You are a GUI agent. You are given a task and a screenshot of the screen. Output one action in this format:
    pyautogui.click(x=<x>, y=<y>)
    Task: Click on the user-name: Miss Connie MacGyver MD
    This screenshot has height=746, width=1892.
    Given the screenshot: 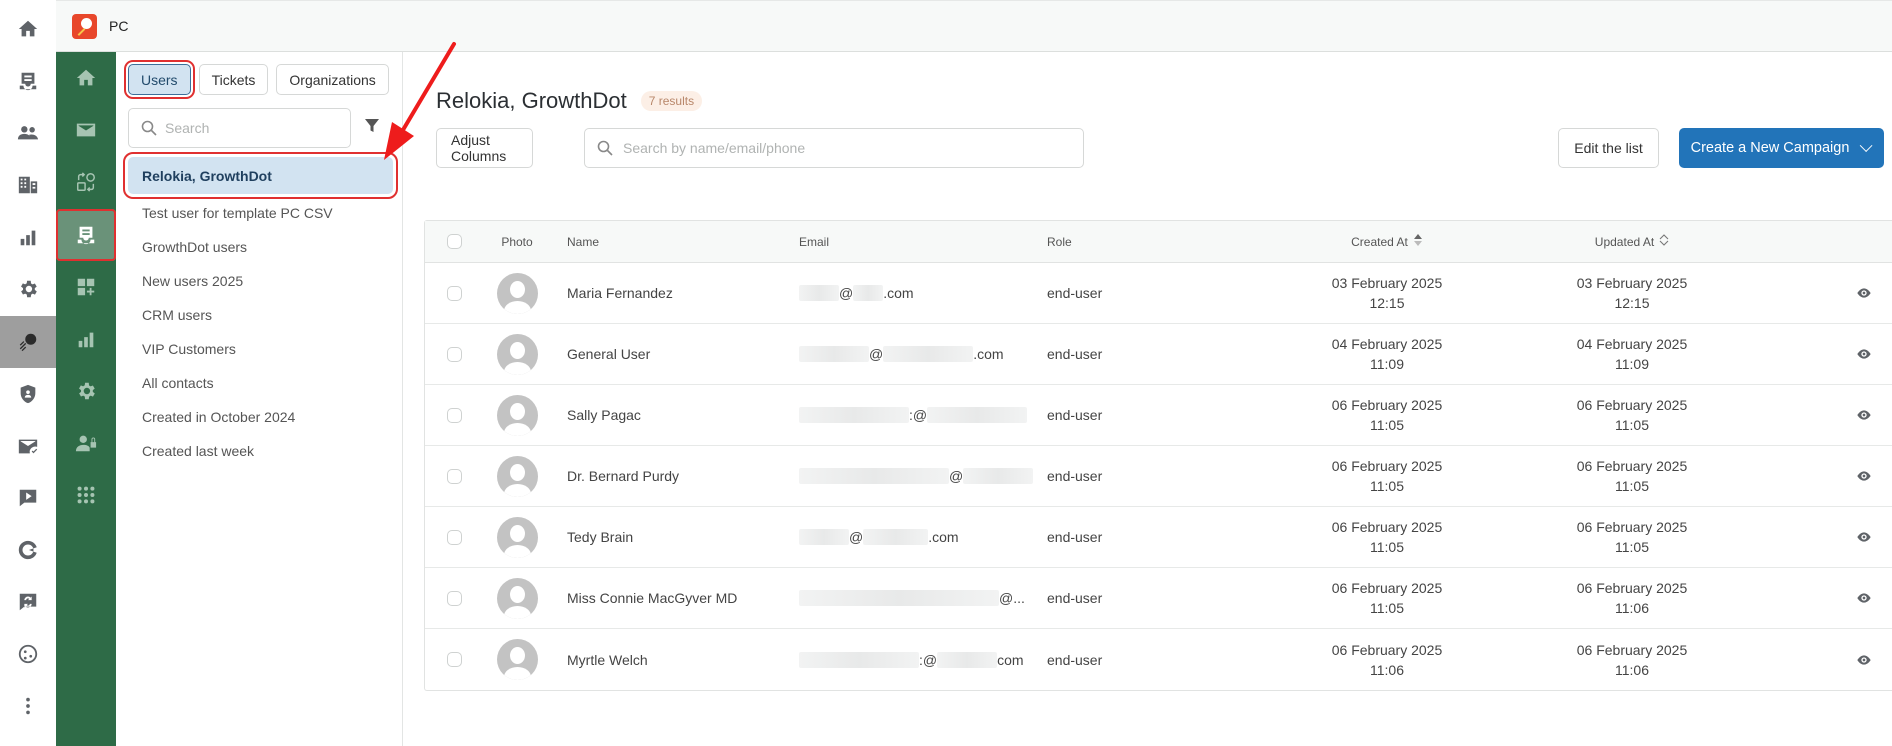 What is the action you would take?
    pyautogui.click(x=675, y=598)
    